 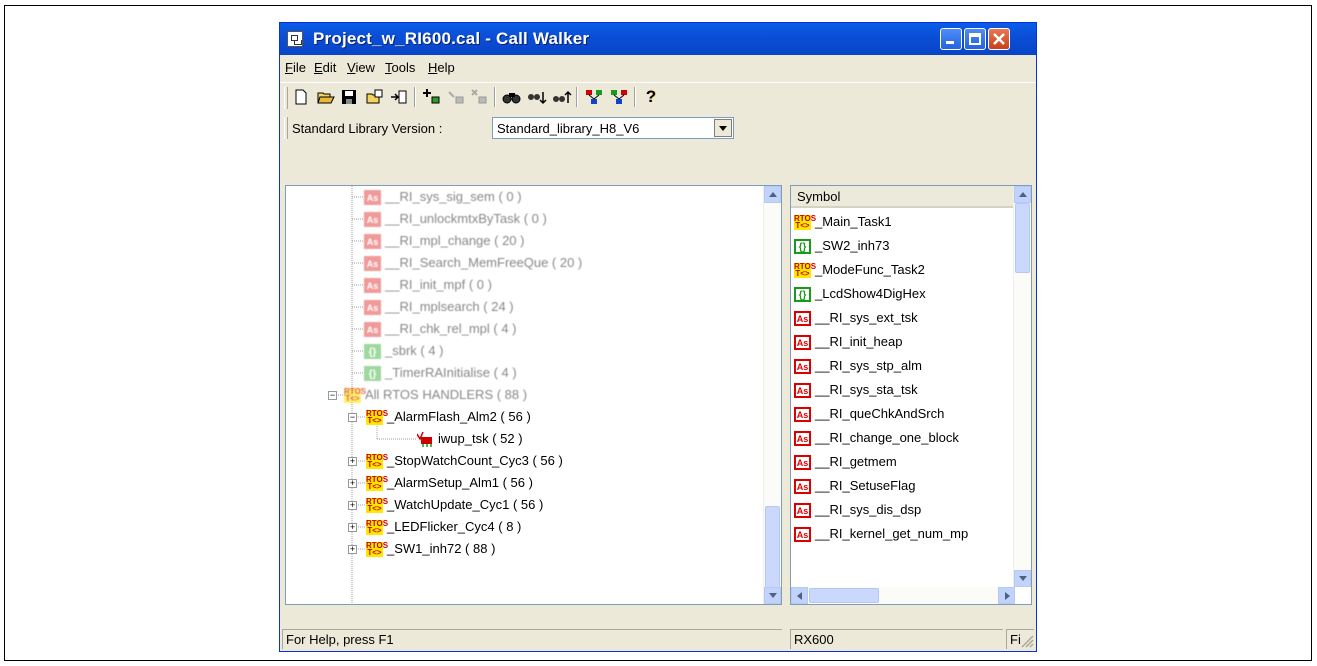 I want to click on scroll-right-button, so click(x=1006, y=595).